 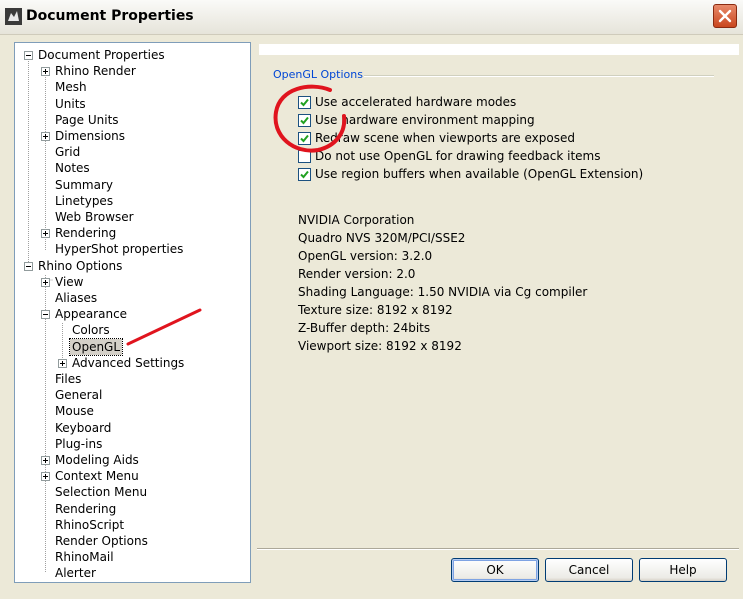 I want to click on info-opengl-version: OpenGL version: 3.2.0, so click(x=365, y=256).